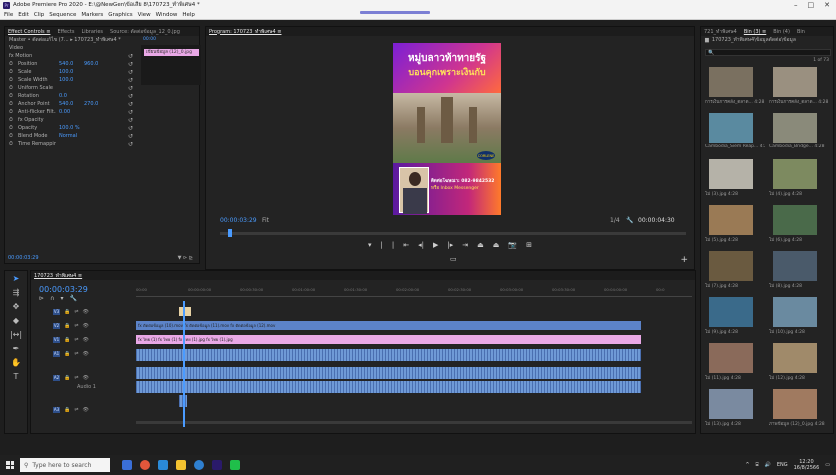  I want to click on track-header: V2 🔒 ⇌ 👁, so click(83, 326).